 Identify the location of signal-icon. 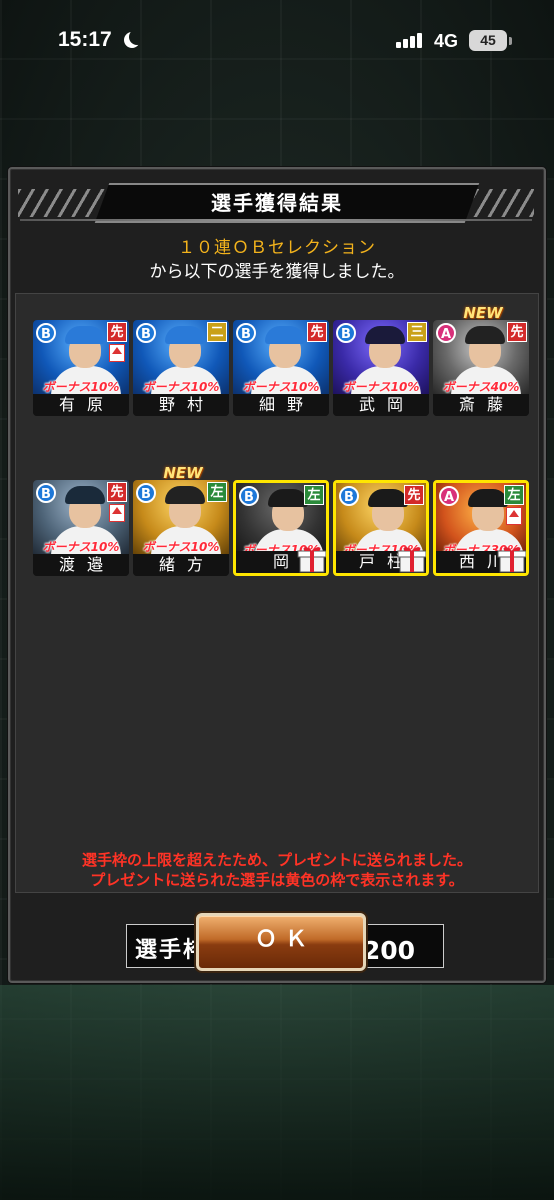
(411, 40).